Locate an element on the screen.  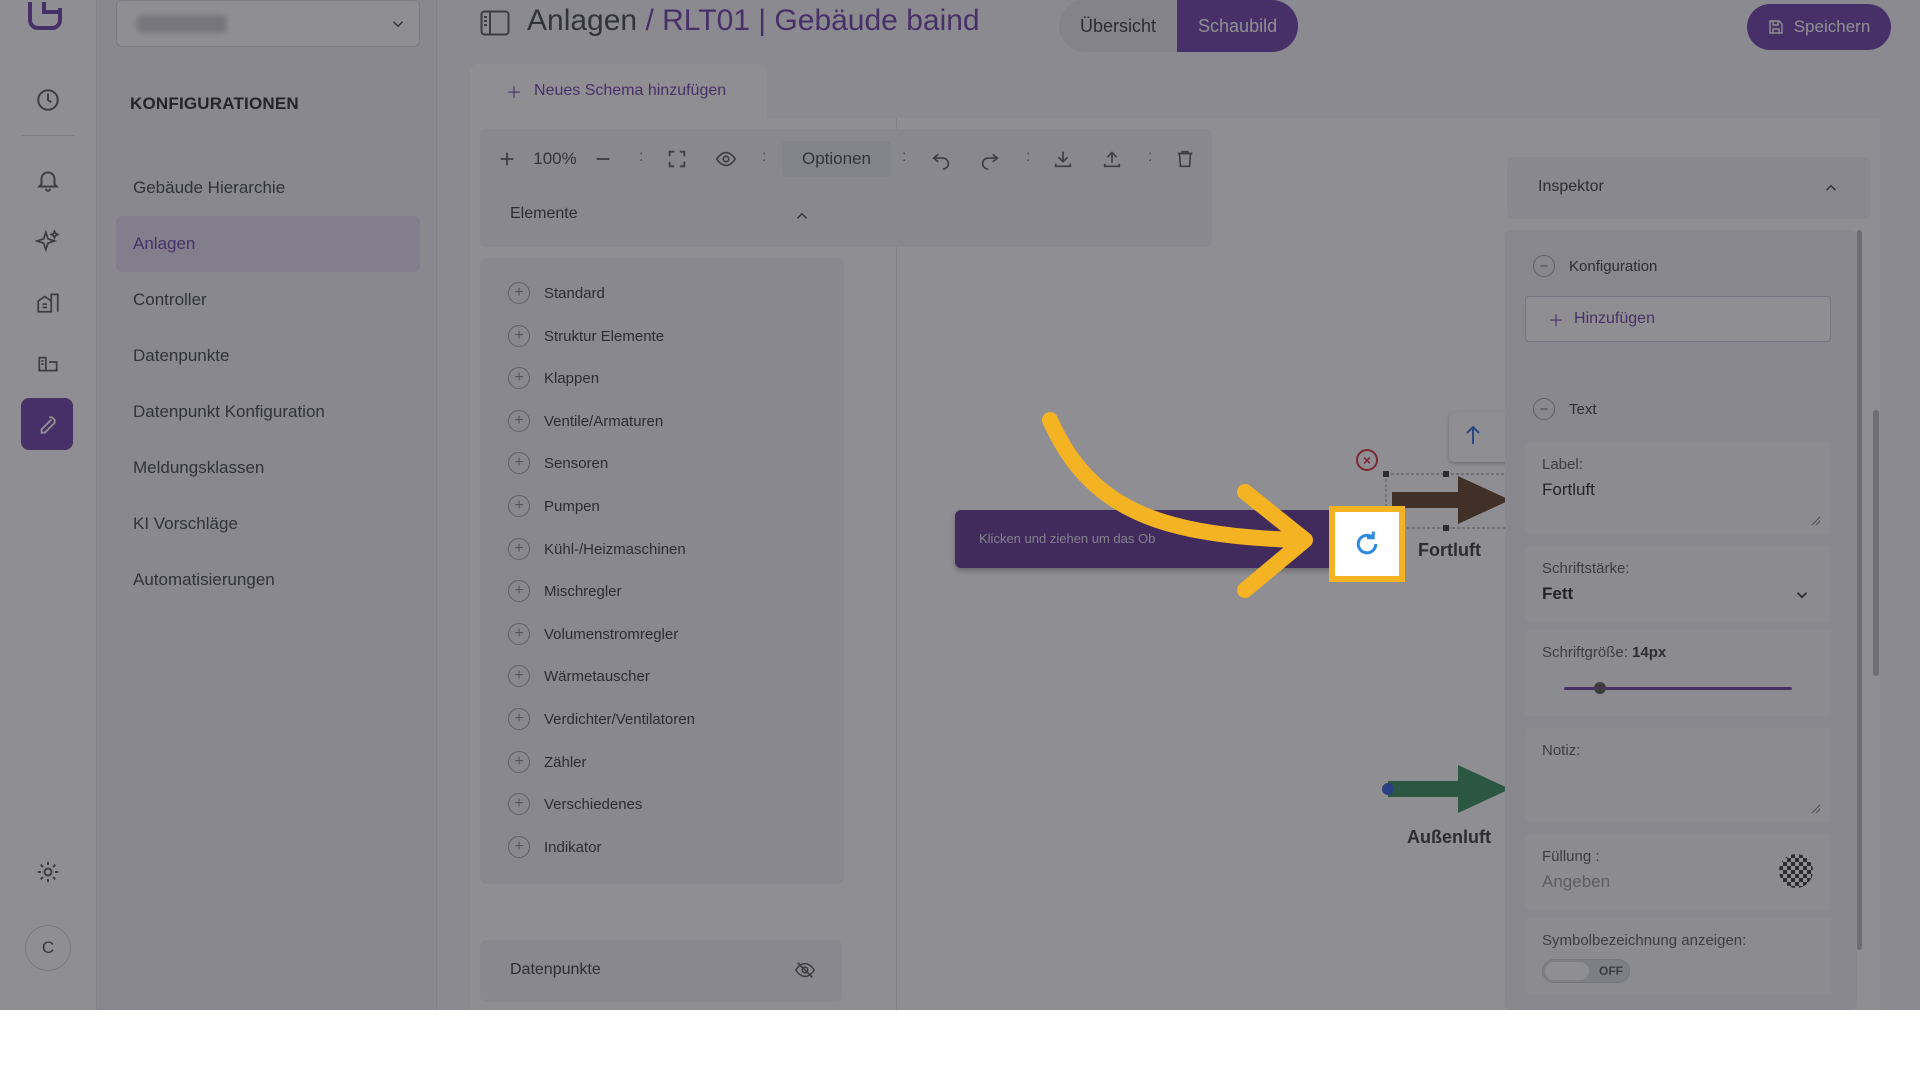
sidebar-toggle-icon is located at coordinates (495, 23).